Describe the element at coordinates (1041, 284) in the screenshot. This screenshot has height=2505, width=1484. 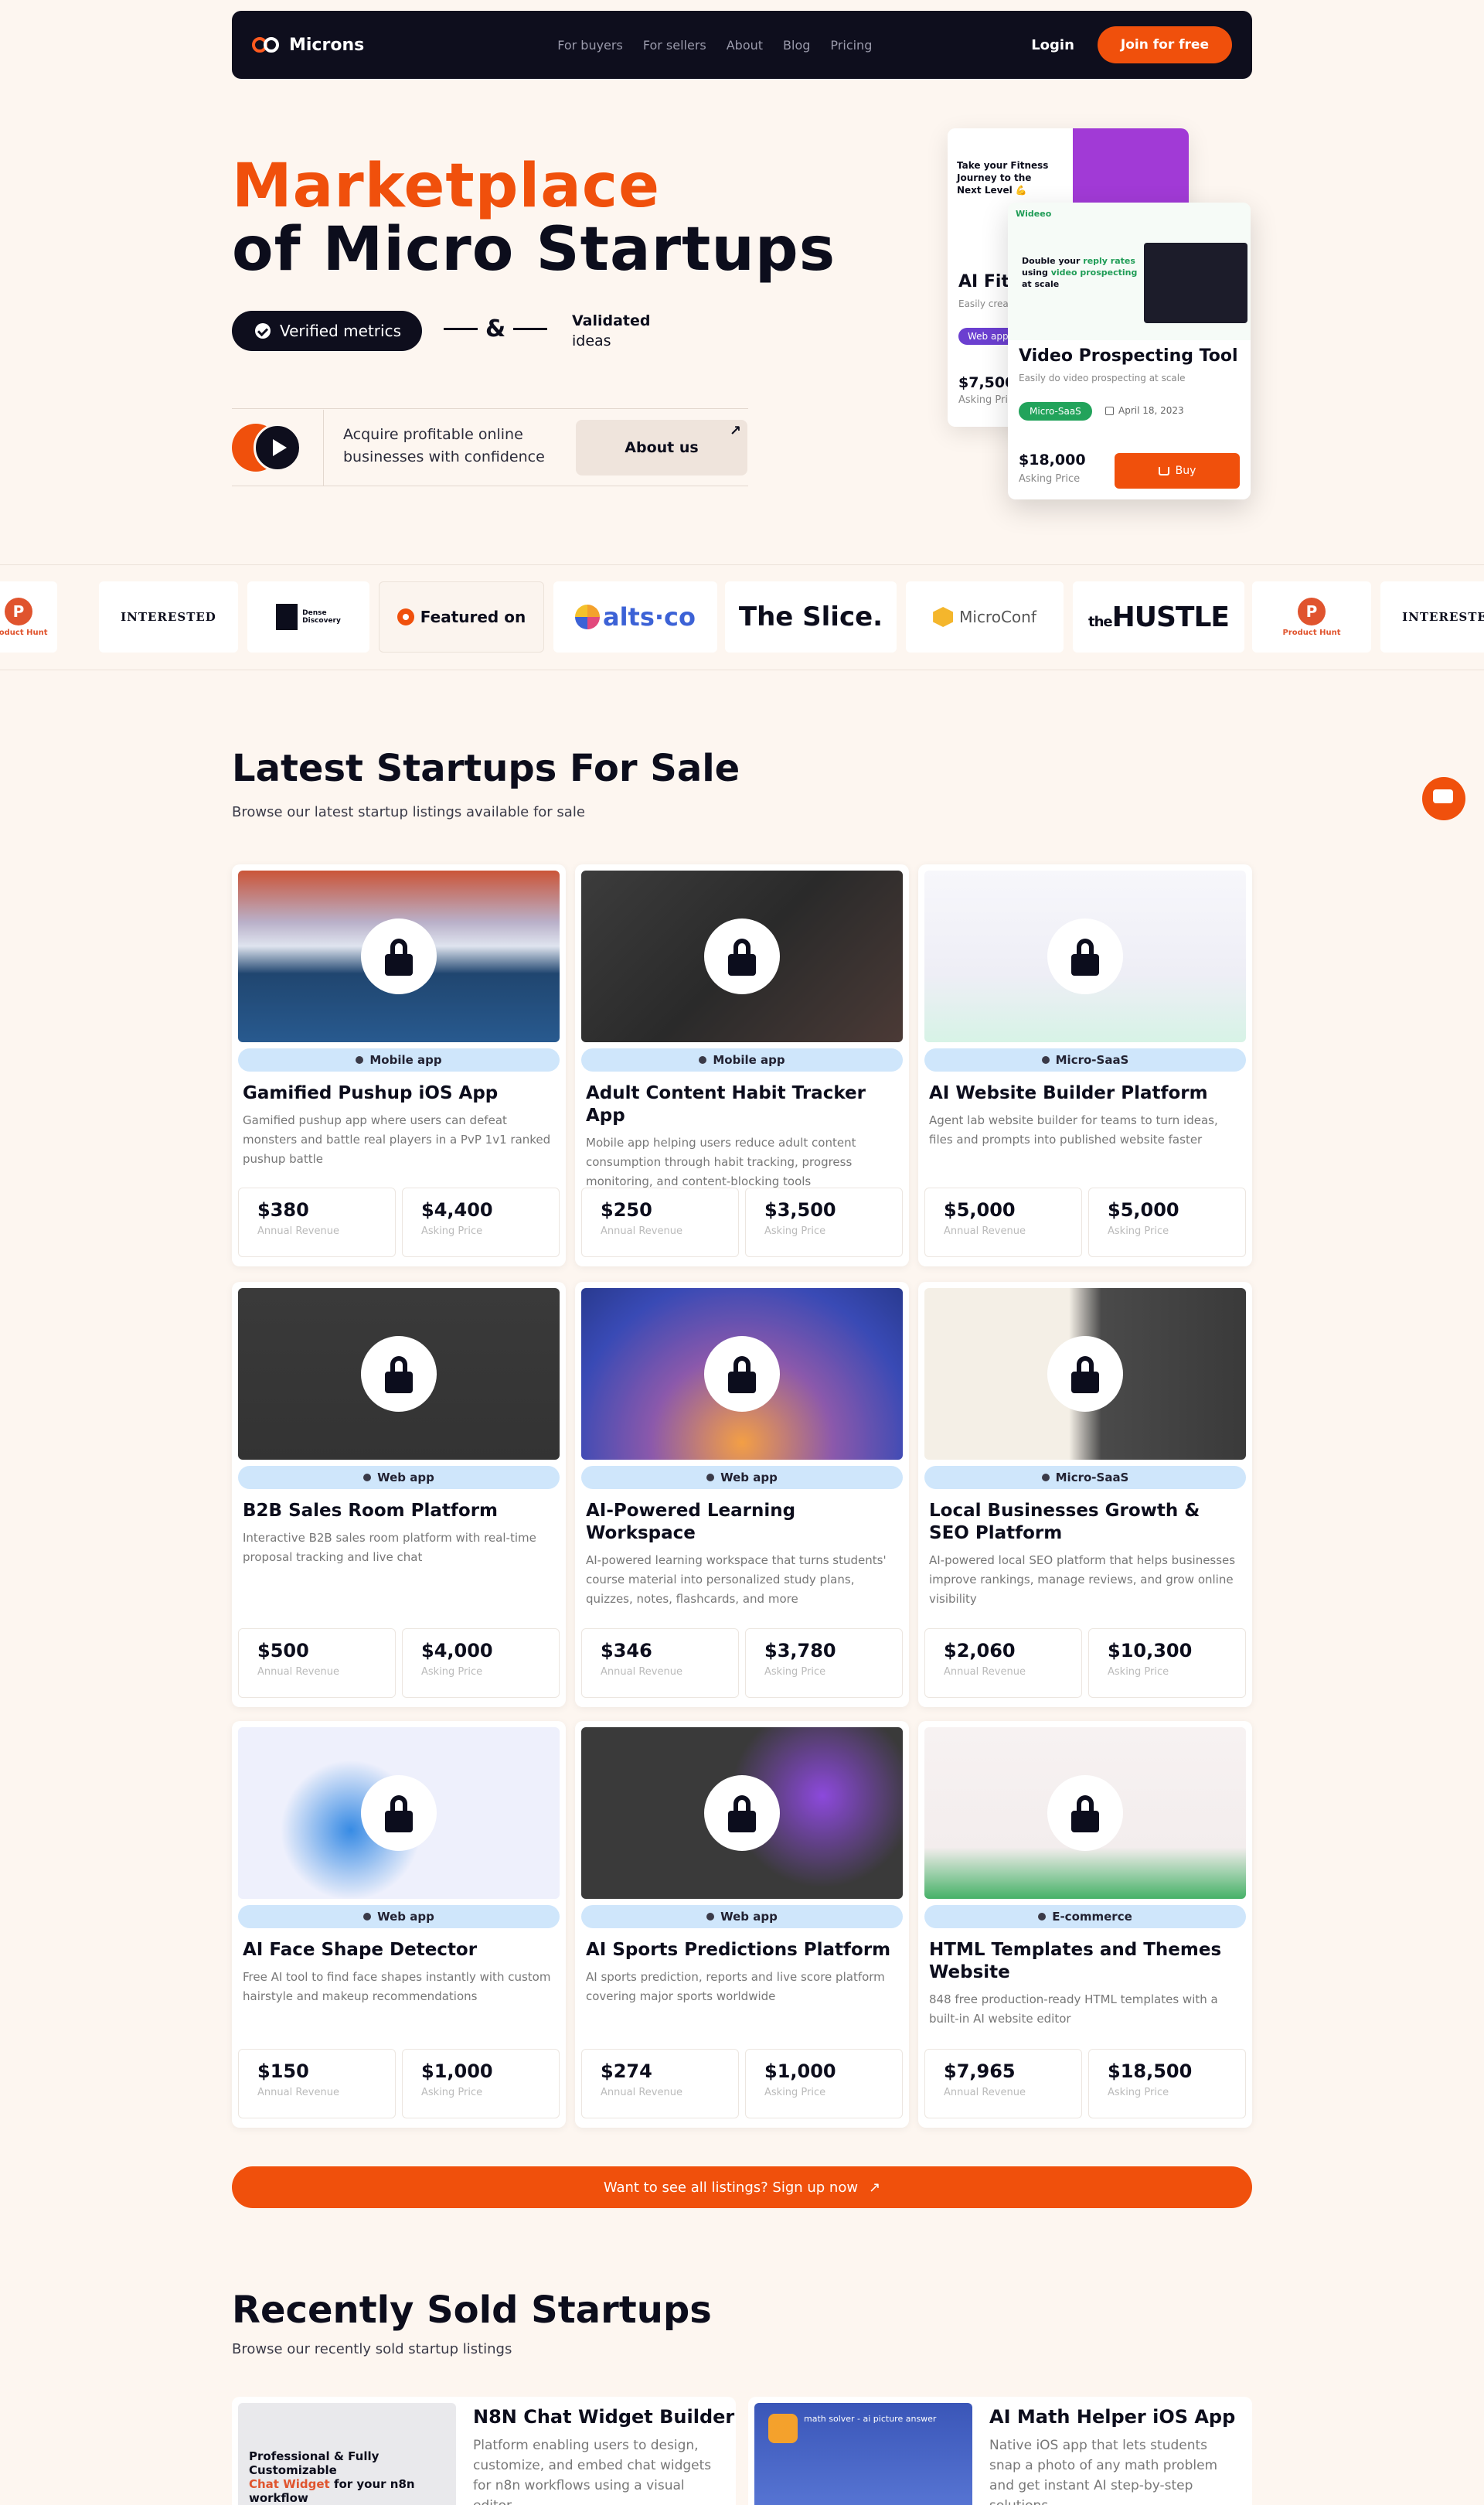
I see `headline-part: at scale` at that location.